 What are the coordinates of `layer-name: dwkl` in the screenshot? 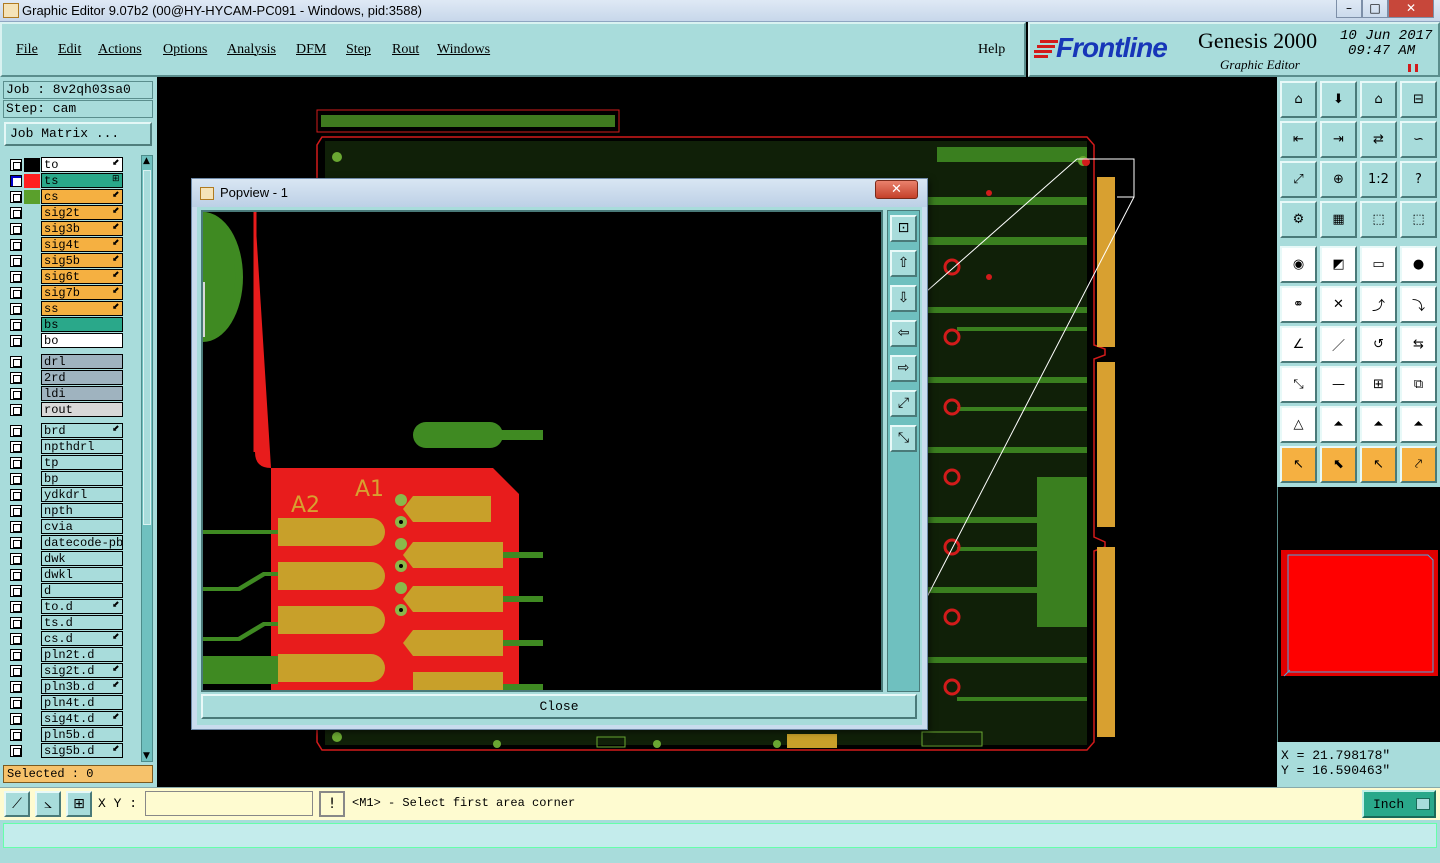 It's located at (82, 574).